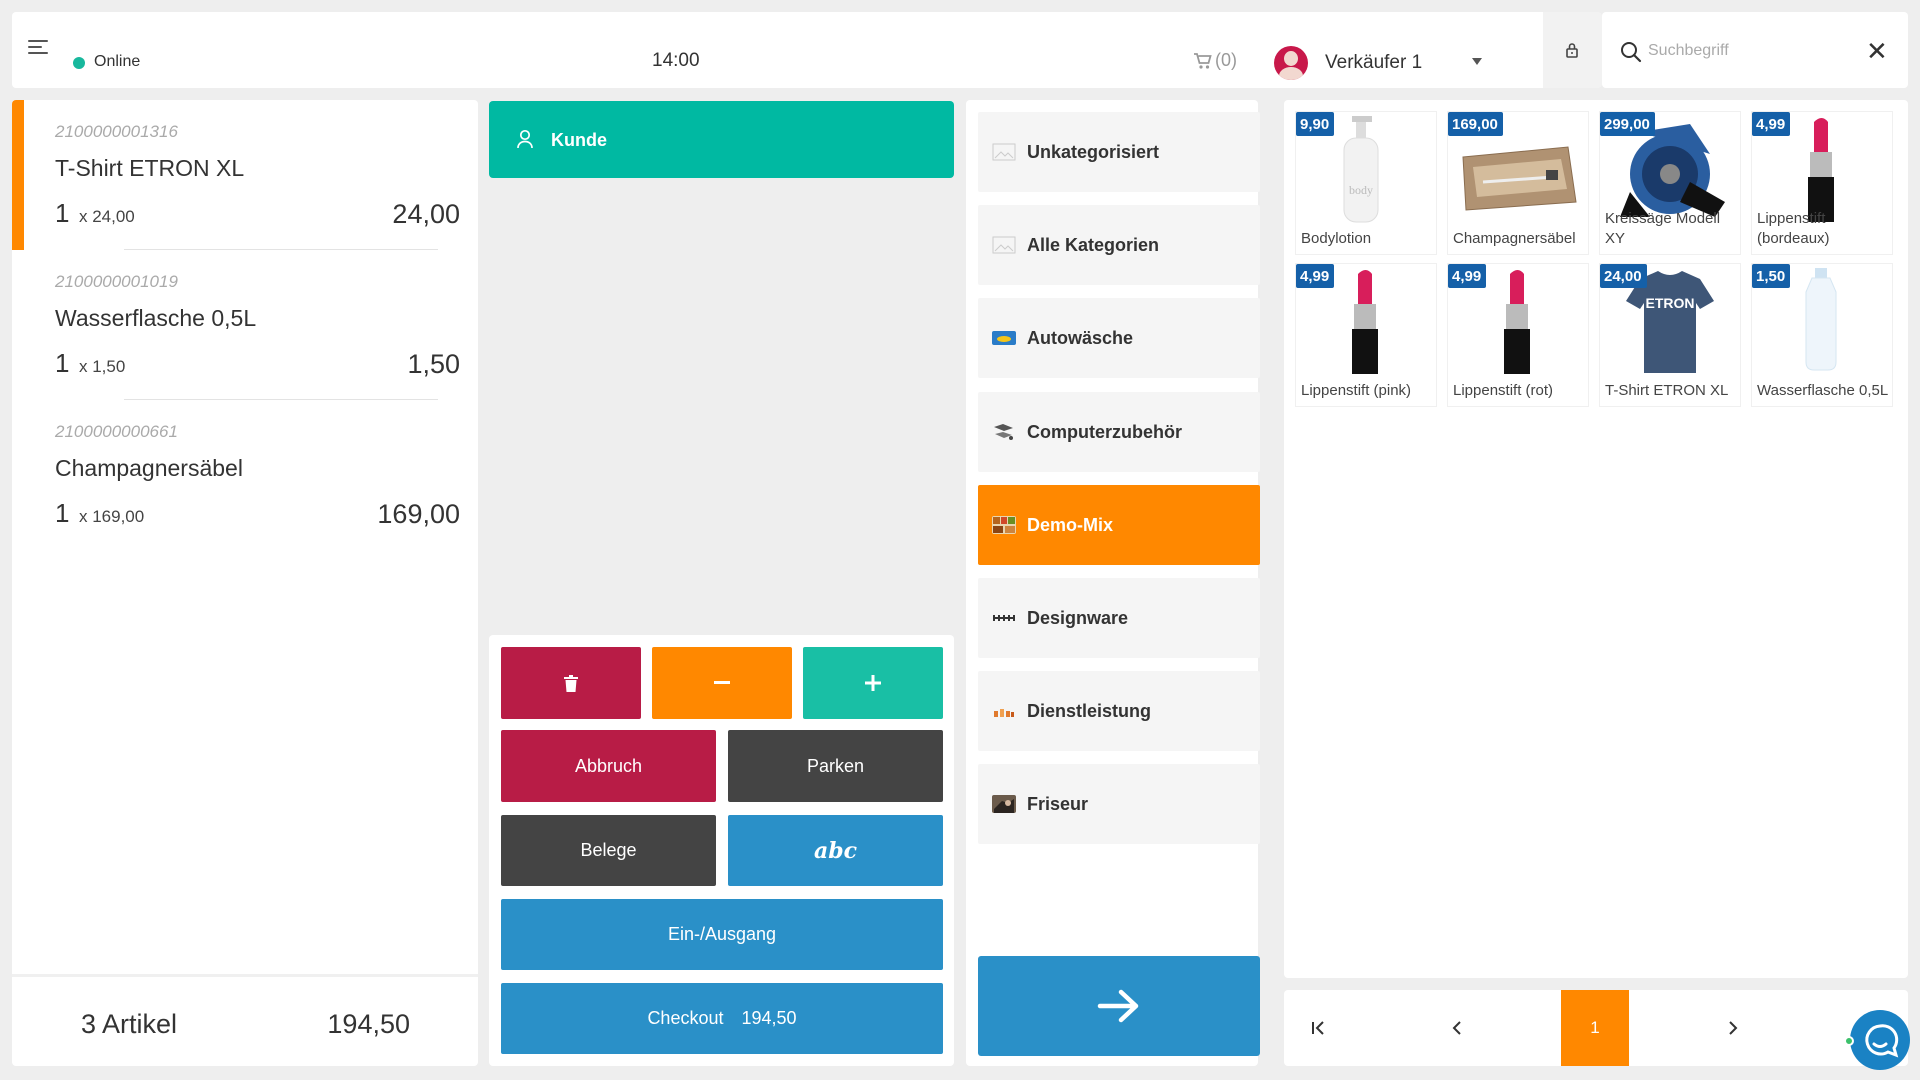  What do you see at coordinates (150, 168) in the screenshot?
I see `cart-item-name: T-Shirt ETRON XL` at bounding box center [150, 168].